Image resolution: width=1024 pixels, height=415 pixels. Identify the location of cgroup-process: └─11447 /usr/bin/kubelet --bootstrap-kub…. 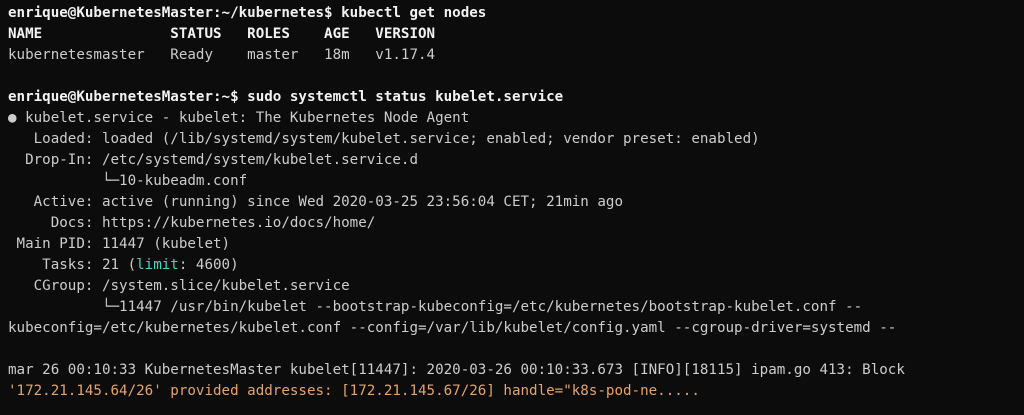
(435, 307).